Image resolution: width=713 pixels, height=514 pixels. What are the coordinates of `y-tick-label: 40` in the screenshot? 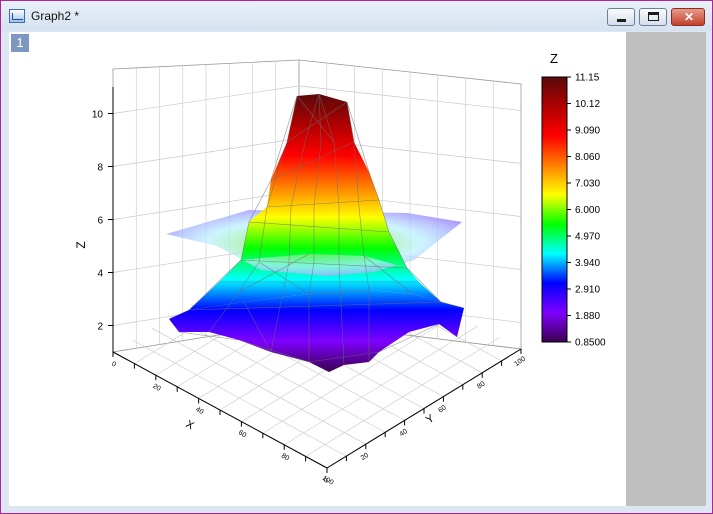 It's located at (404, 433).